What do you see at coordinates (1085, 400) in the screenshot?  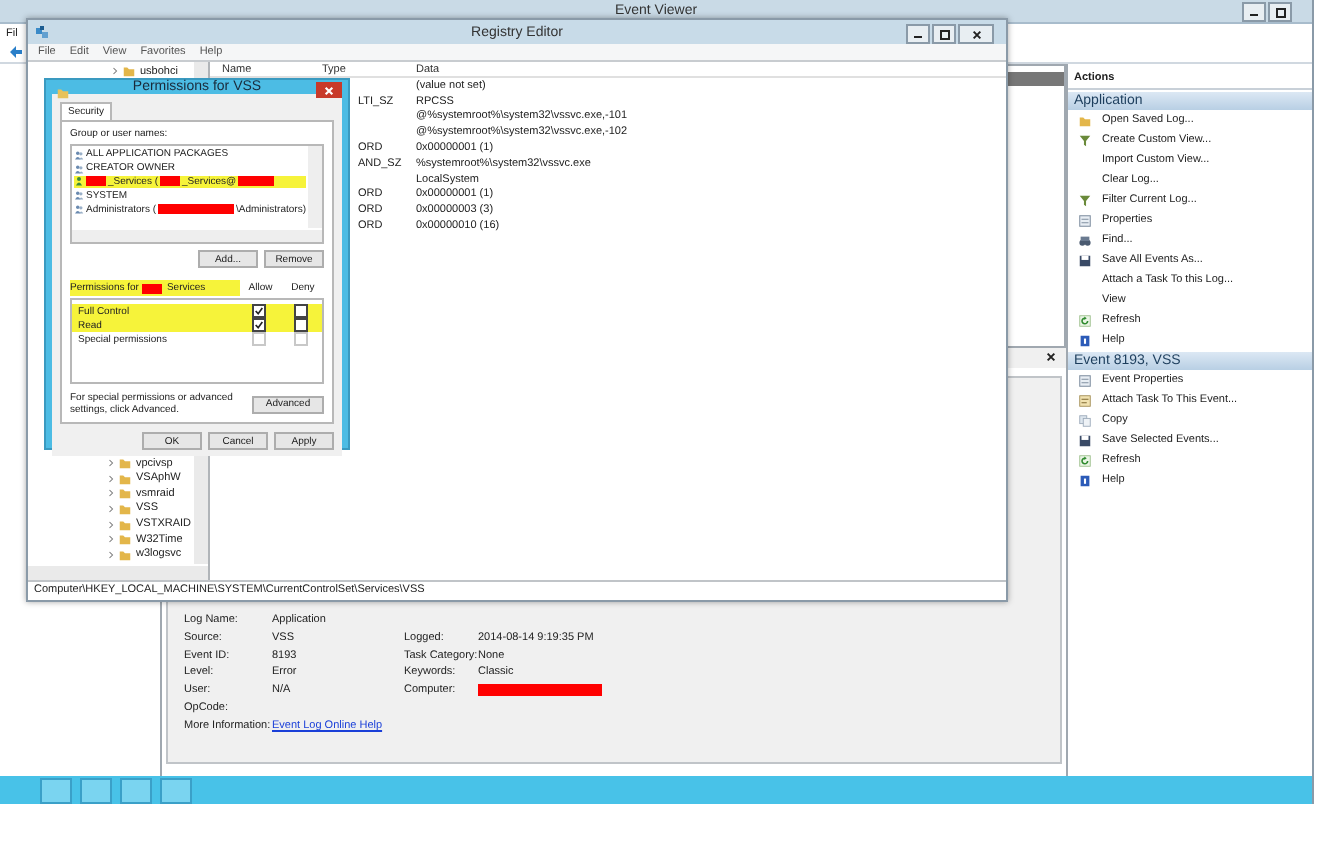 I see `task-icon` at bounding box center [1085, 400].